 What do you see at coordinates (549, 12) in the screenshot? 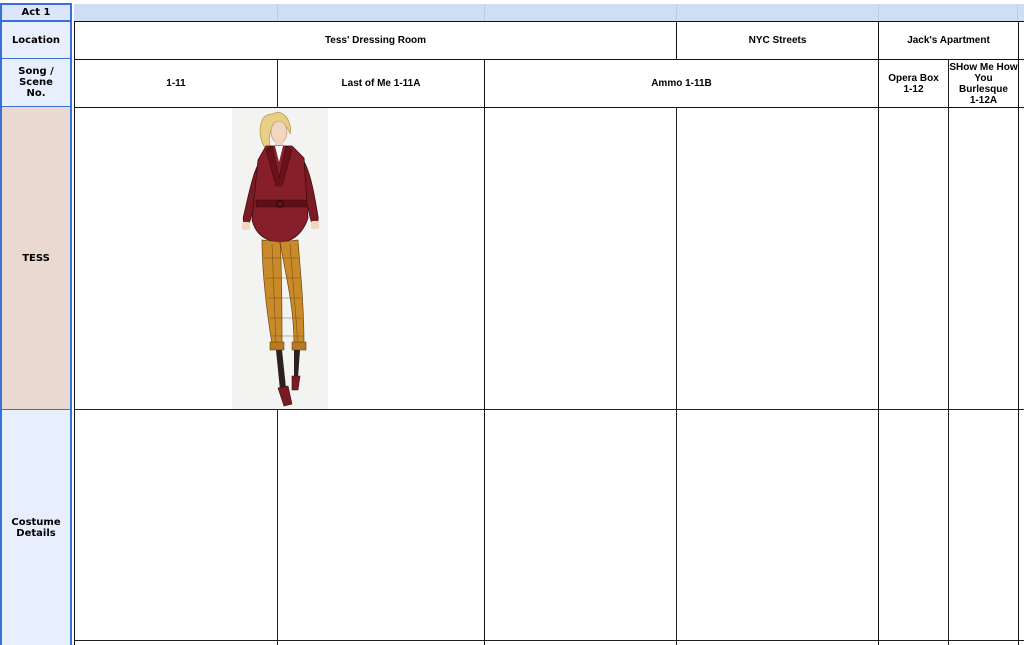
I see `header-strip` at bounding box center [549, 12].